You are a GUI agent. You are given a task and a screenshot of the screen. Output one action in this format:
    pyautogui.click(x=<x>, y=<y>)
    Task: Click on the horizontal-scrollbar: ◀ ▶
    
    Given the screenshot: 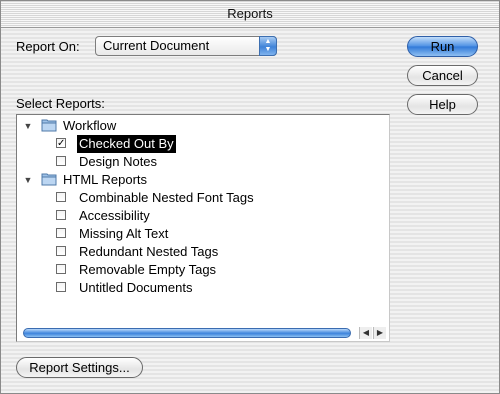 What is the action you would take?
    pyautogui.click(x=203, y=333)
    